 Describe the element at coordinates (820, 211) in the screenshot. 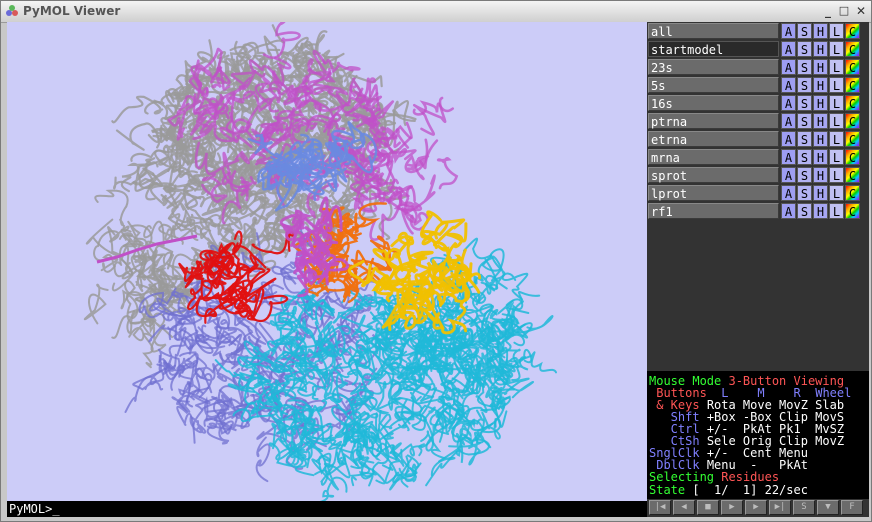

I see `hide-button-rf1: H` at that location.